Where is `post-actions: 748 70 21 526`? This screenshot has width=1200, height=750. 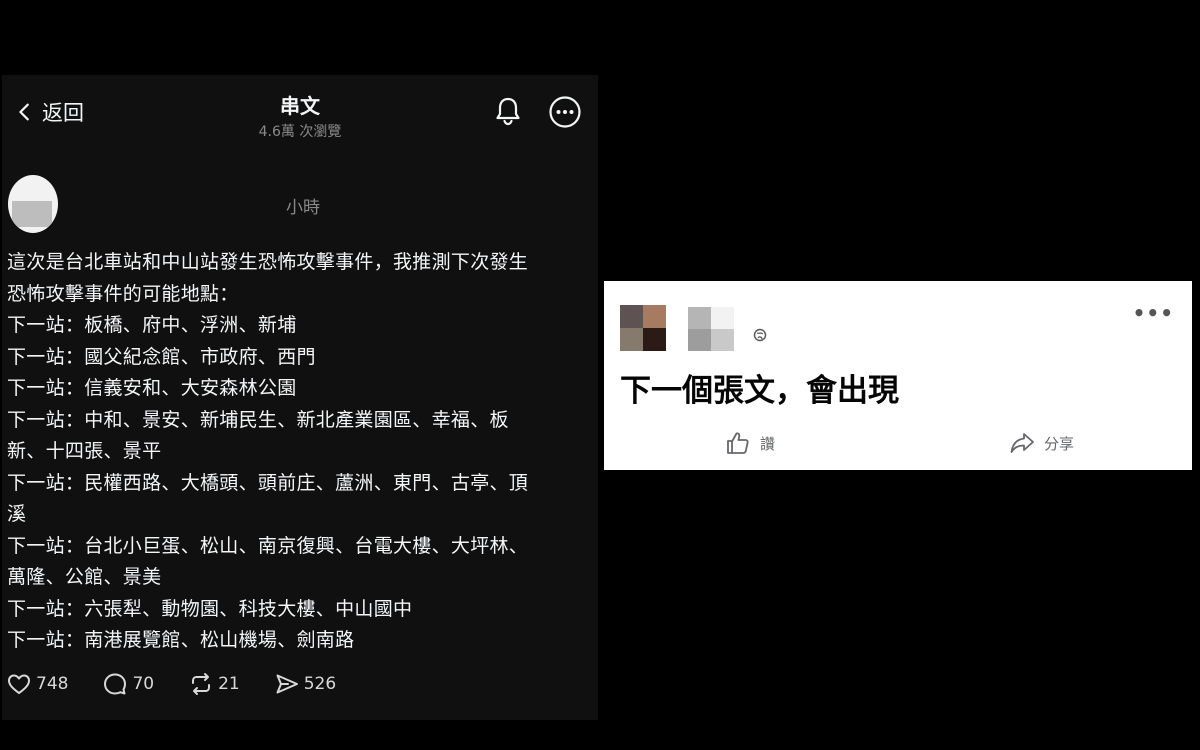 post-actions: 748 70 21 526 is located at coordinates (188, 684).